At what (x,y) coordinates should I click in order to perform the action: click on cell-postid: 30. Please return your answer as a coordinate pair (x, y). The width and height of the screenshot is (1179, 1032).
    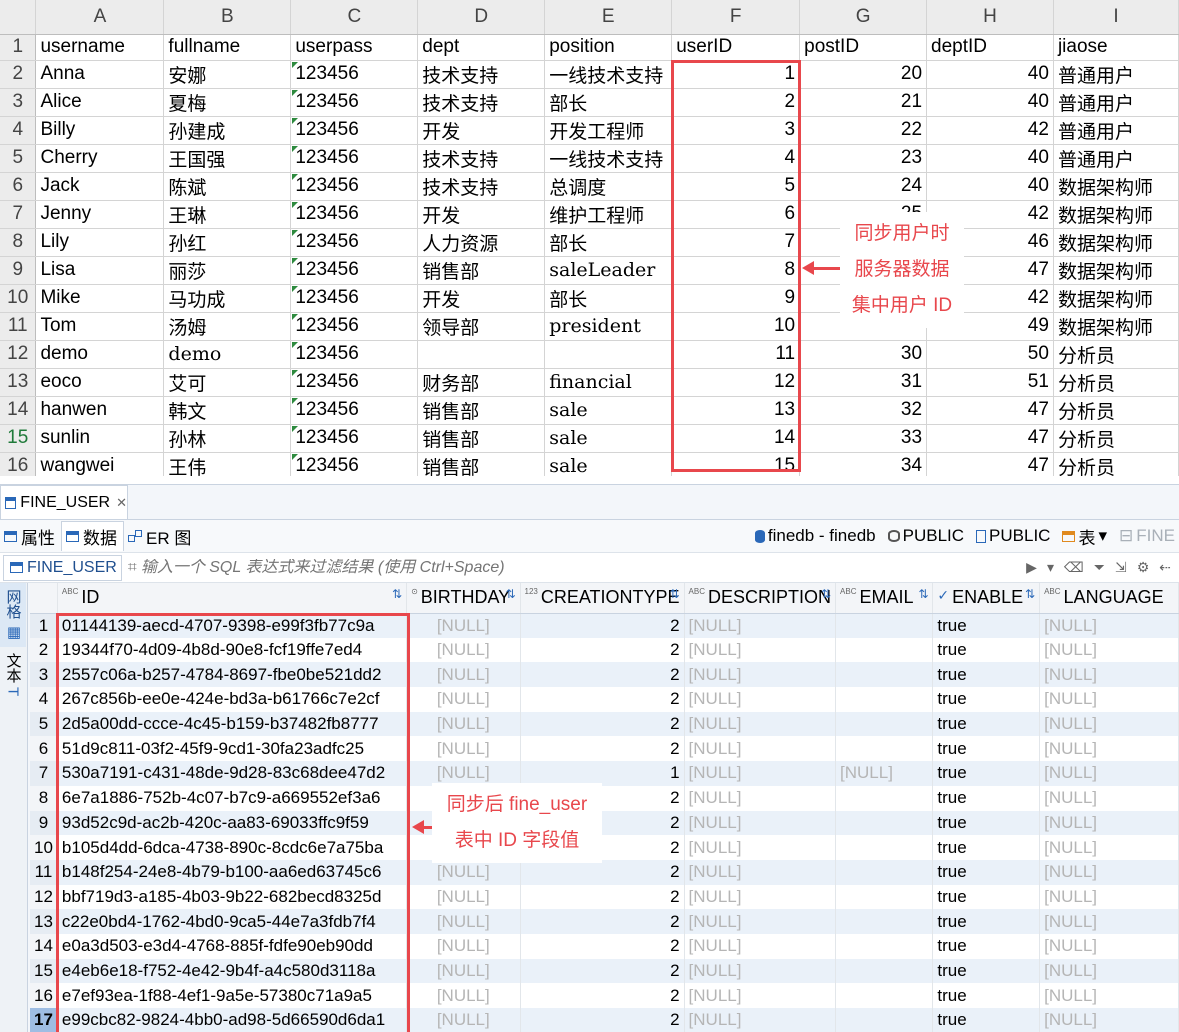
    Looking at the image, I should click on (863, 354).